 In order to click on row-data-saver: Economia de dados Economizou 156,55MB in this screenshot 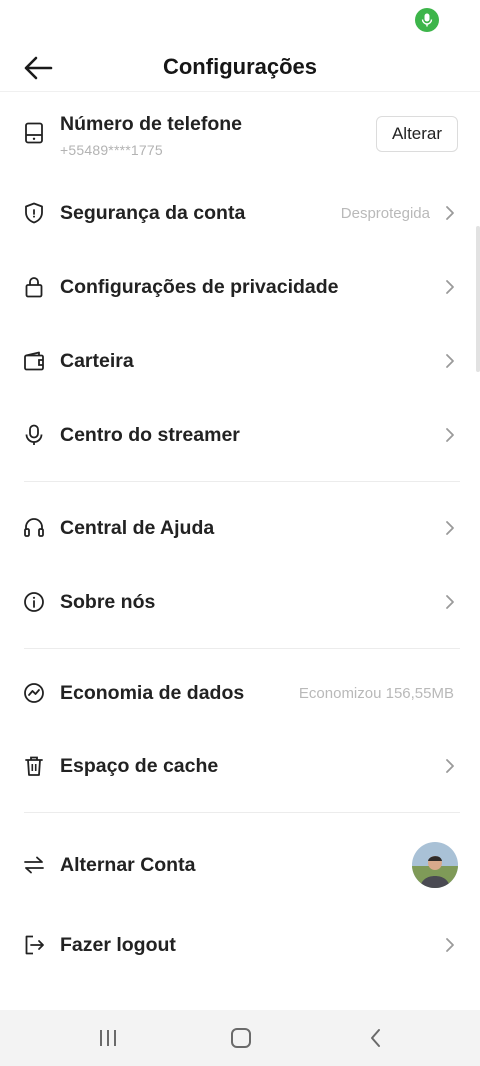, I will do `click(240, 693)`.